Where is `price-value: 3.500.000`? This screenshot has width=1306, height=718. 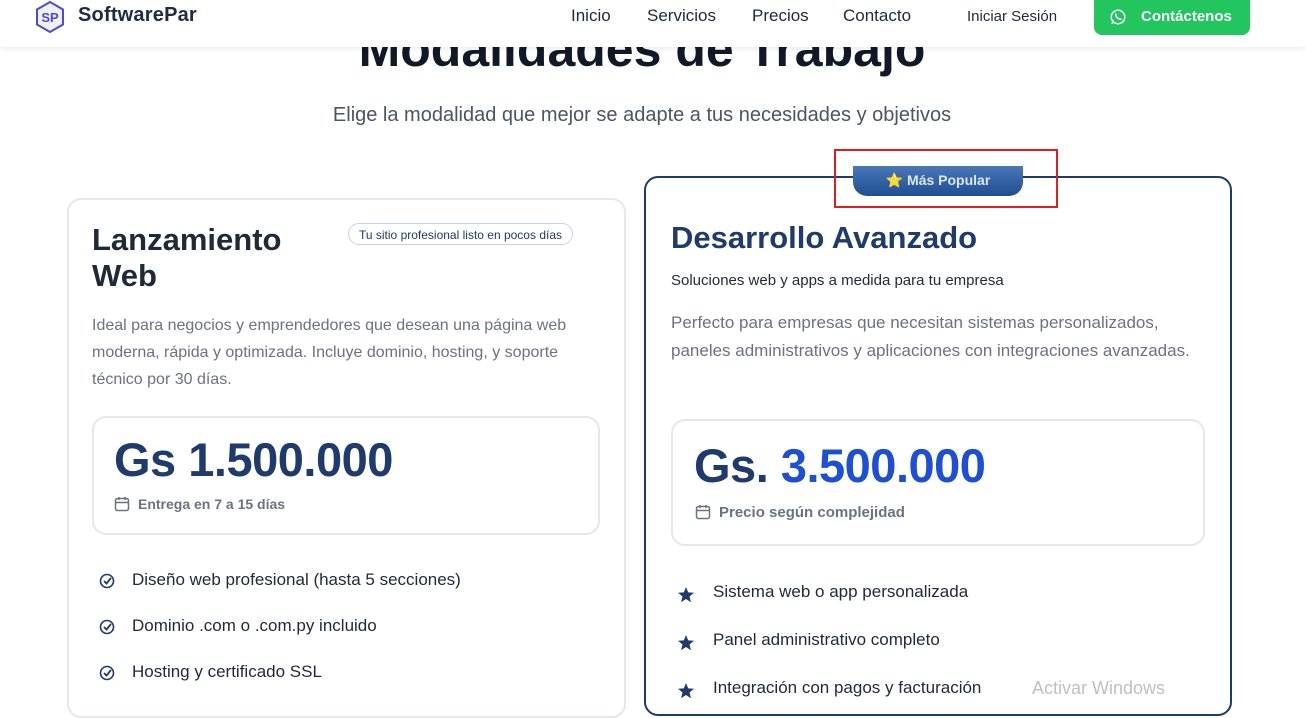 price-value: 3.500.000 is located at coordinates (883, 465).